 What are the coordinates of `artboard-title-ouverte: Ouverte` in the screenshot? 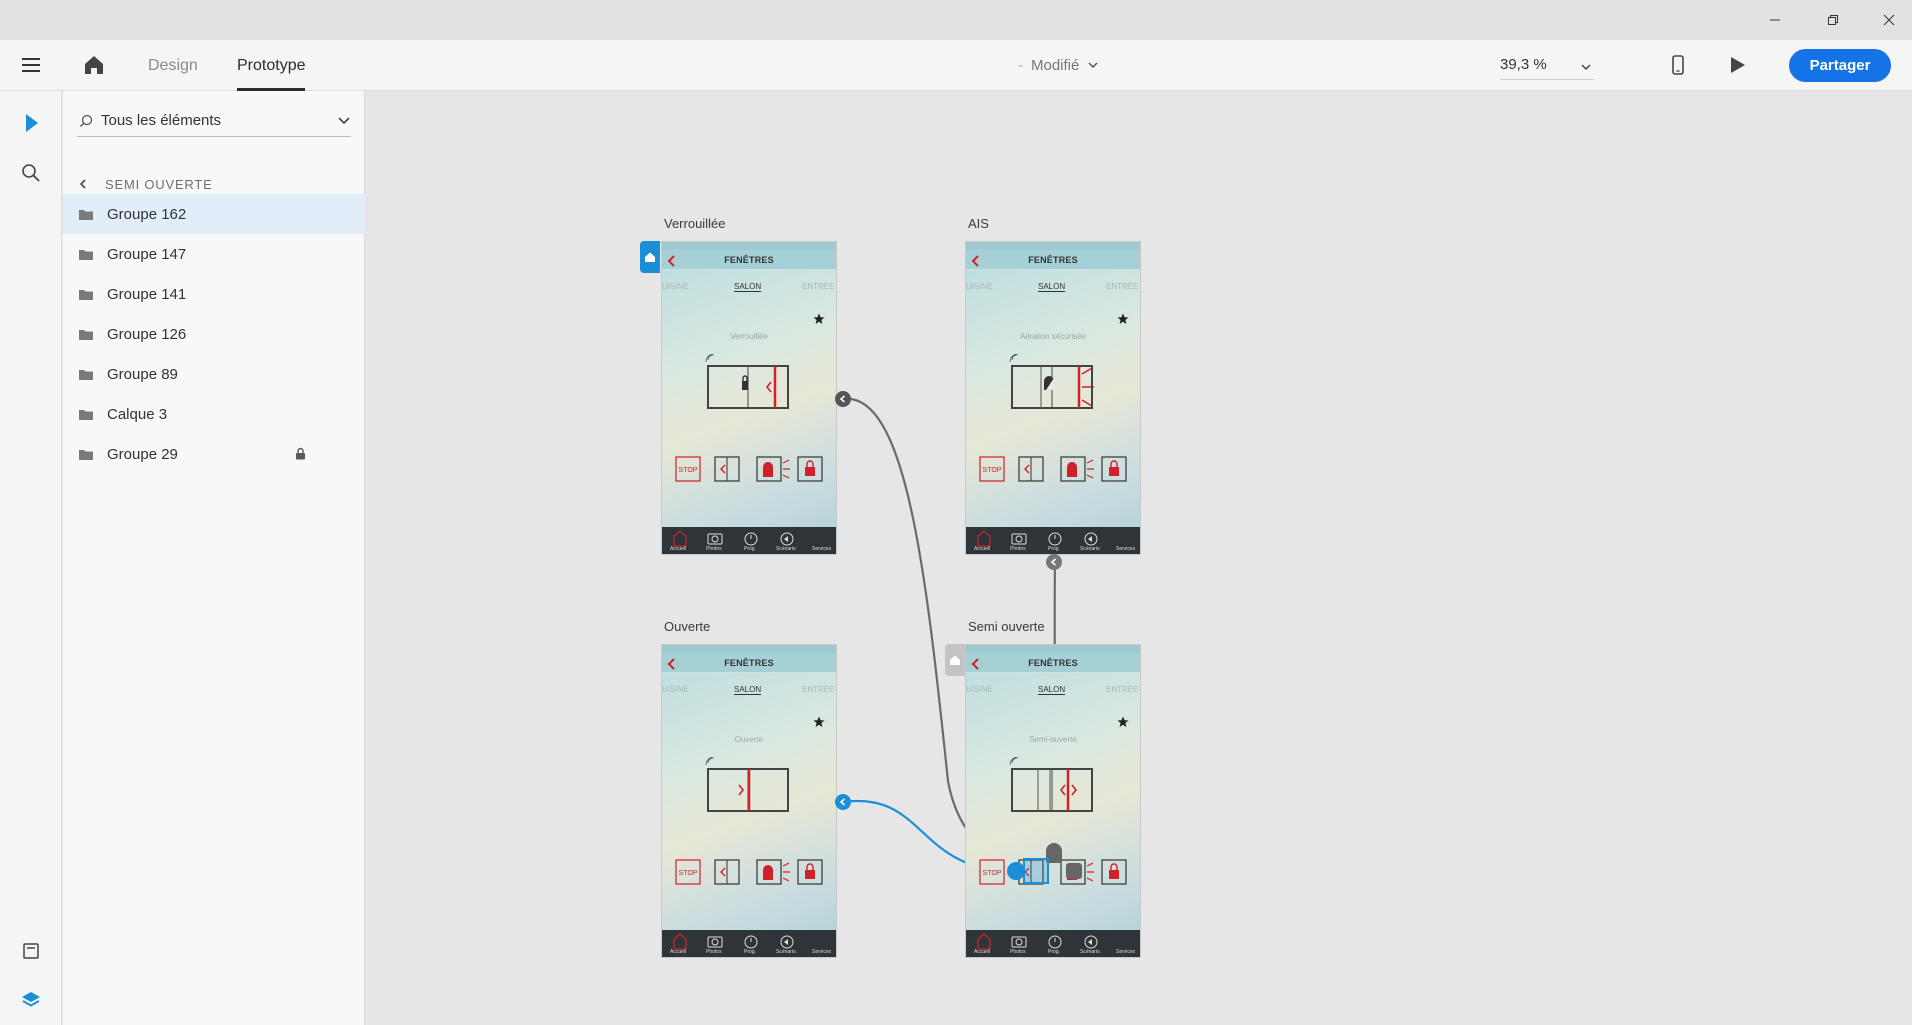 It's located at (687, 626).